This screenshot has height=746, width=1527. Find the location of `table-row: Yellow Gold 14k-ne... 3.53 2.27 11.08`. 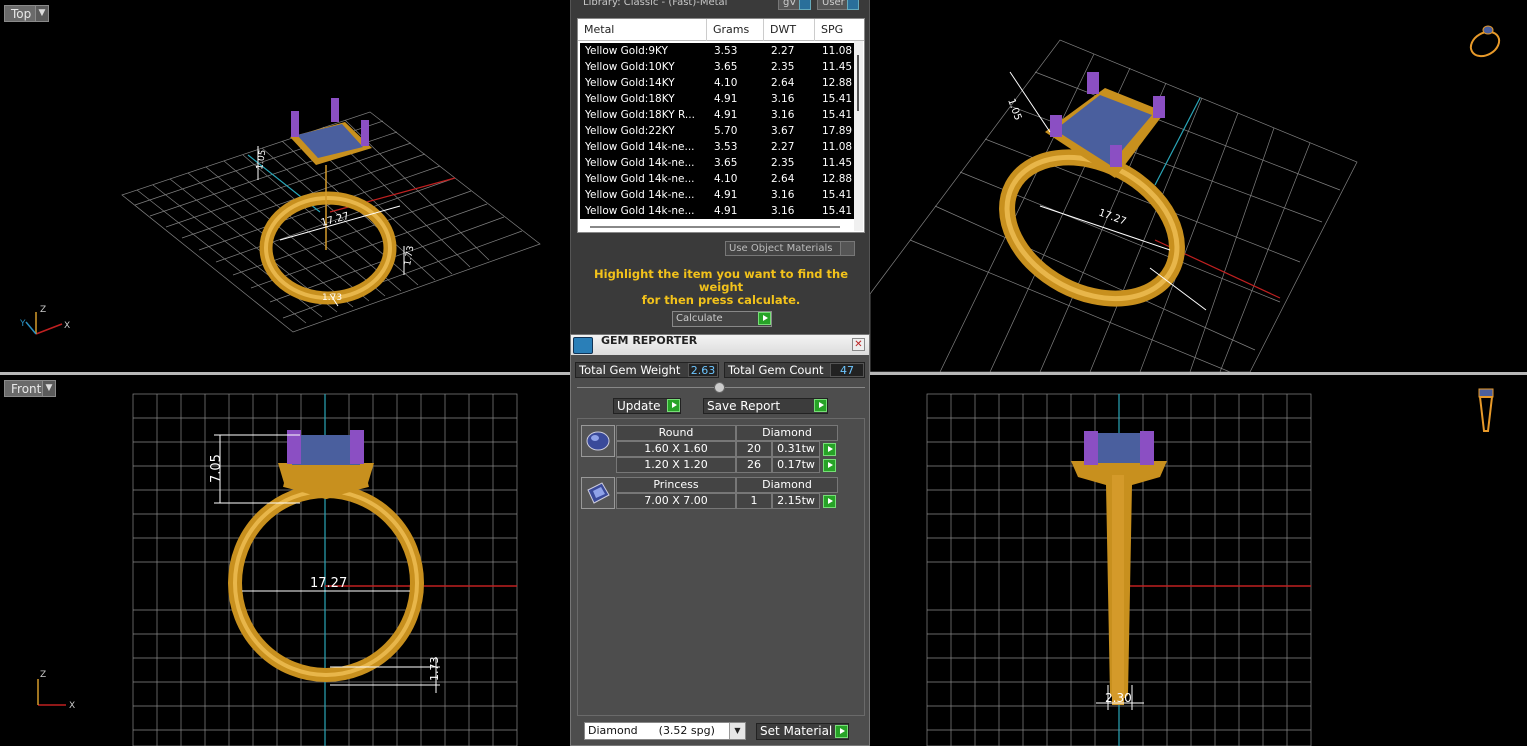

table-row: Yellow Gold 14k-ne... 3.53 2.27 11.08 is located at coordinates (718, 147).